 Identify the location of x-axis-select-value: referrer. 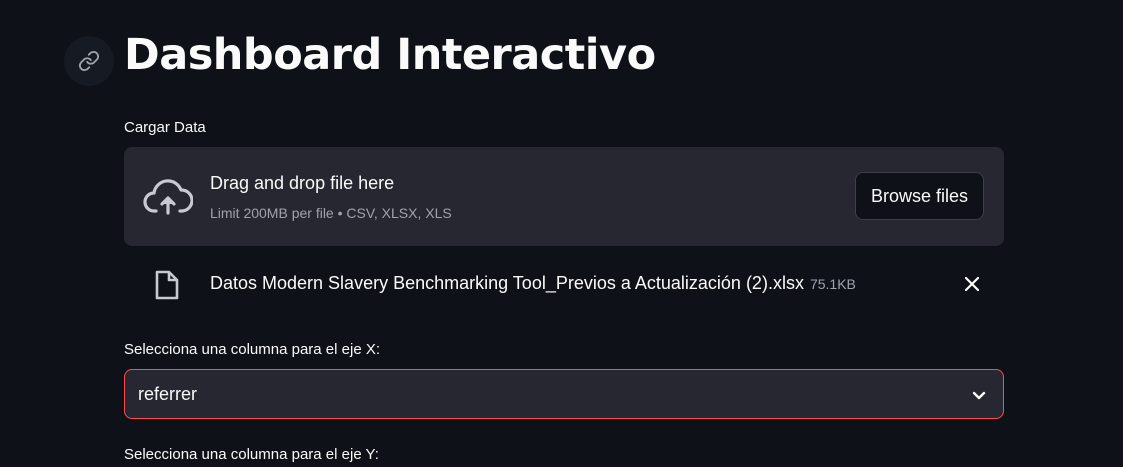
(168, 394).